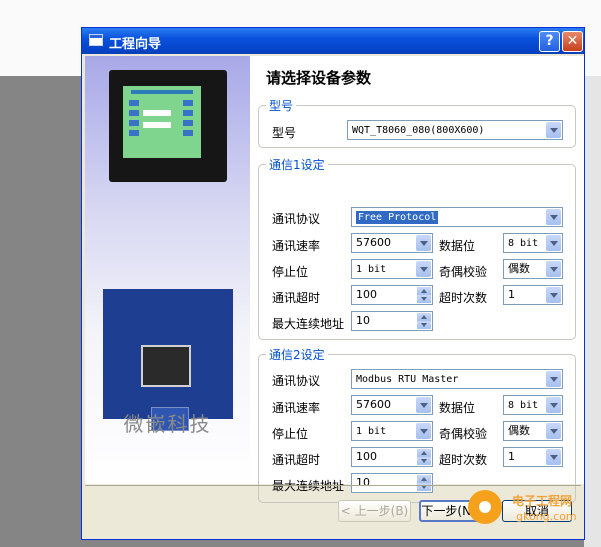 Image resolution: width=601 pixels, height=547 pixels. I want to click on gear-logo-icon, so click(485, 507).